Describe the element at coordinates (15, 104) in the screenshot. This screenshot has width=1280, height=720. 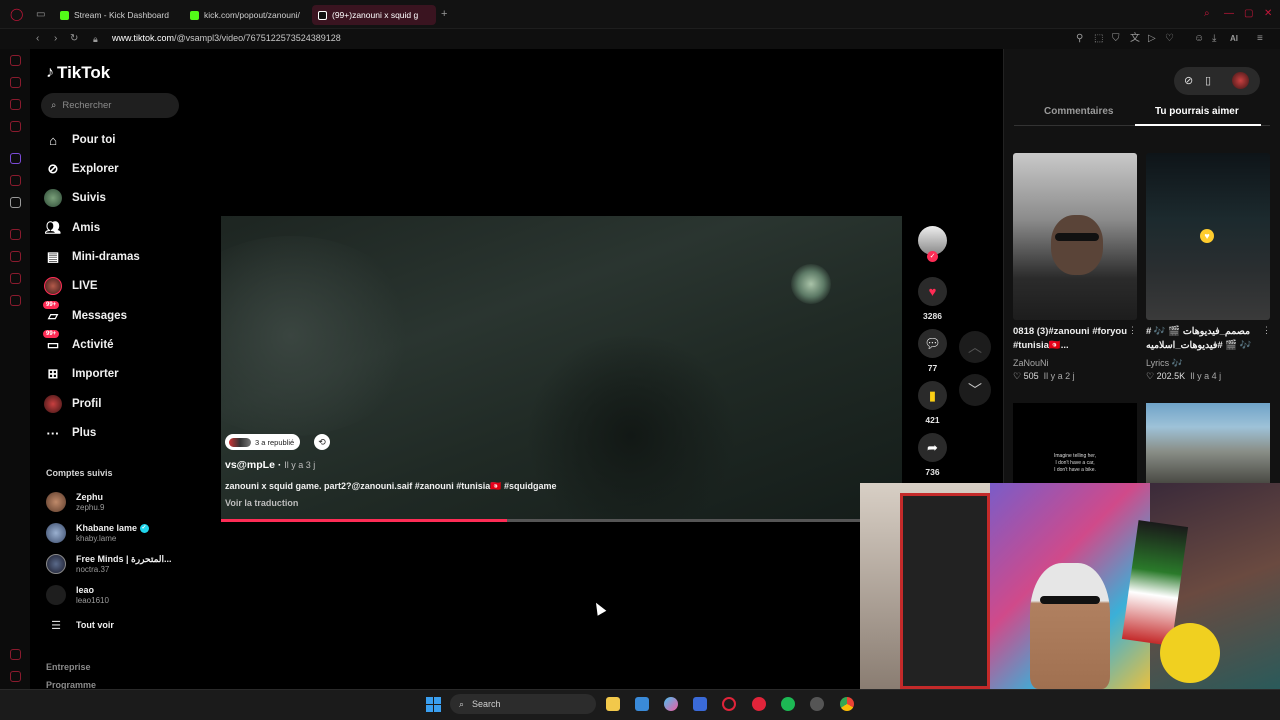
I see `messenger-icon` at that location.